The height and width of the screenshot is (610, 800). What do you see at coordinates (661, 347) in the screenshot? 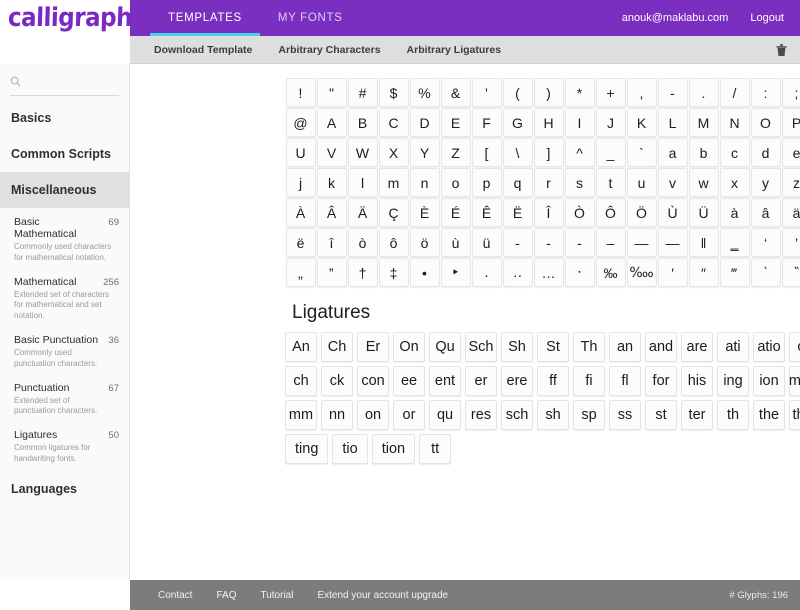
I see `ligature-tile: and` at bounding box center [661, 347].